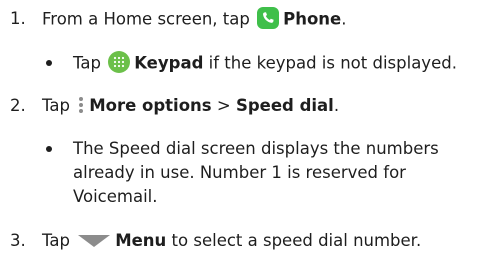 The width and height of the screenshot is (499, 262). Describe the element at coordinates (284, 105) in the screenshot. I see `step-2-bold-2: Speed dial` at that location.